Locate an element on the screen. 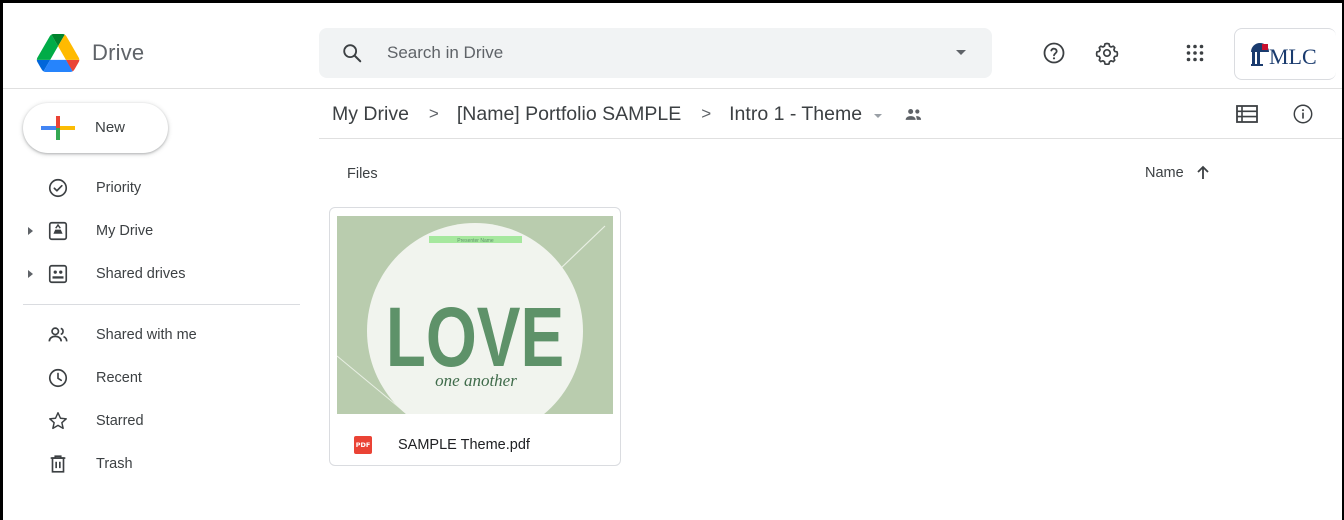 This screenshot has height=520, width=1344. org-badge-text: MLC is located at coordinates (1293, 56).